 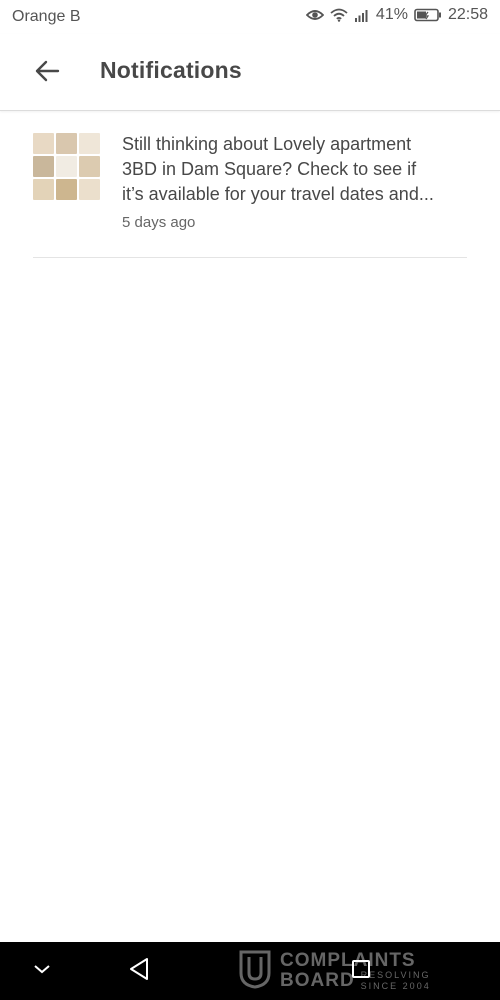 I want to click on arrow-left-icon, so click(x=47, y=73).